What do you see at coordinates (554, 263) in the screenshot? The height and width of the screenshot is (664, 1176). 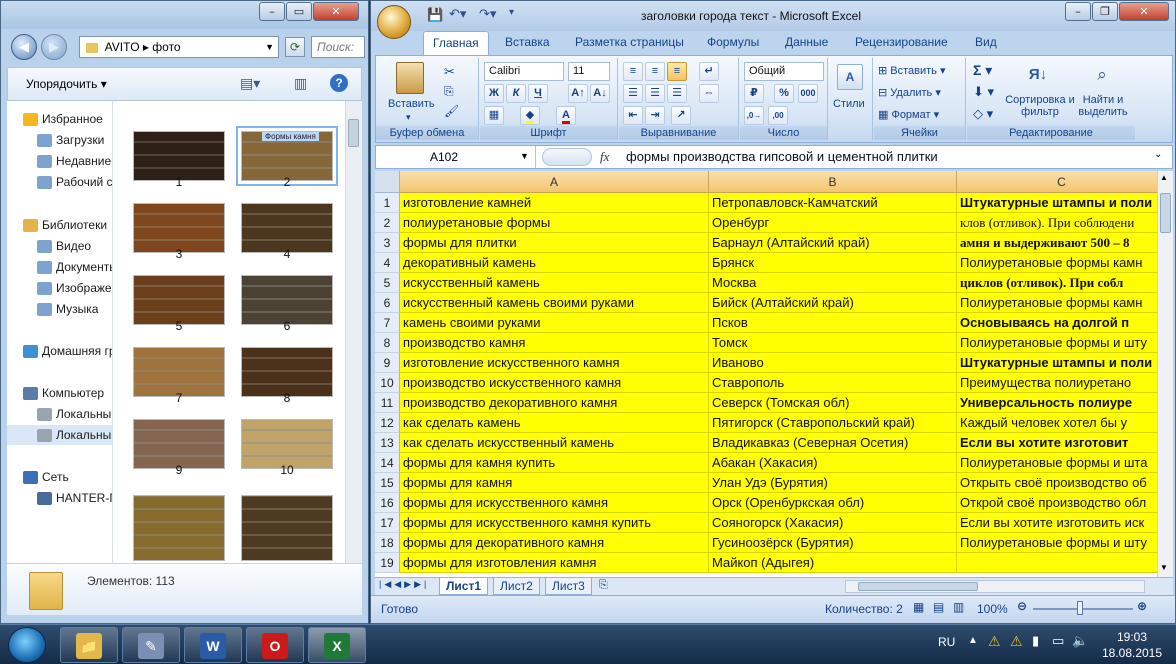 I see `cell-a: декоративный камень` at bounding box center [554, 263].